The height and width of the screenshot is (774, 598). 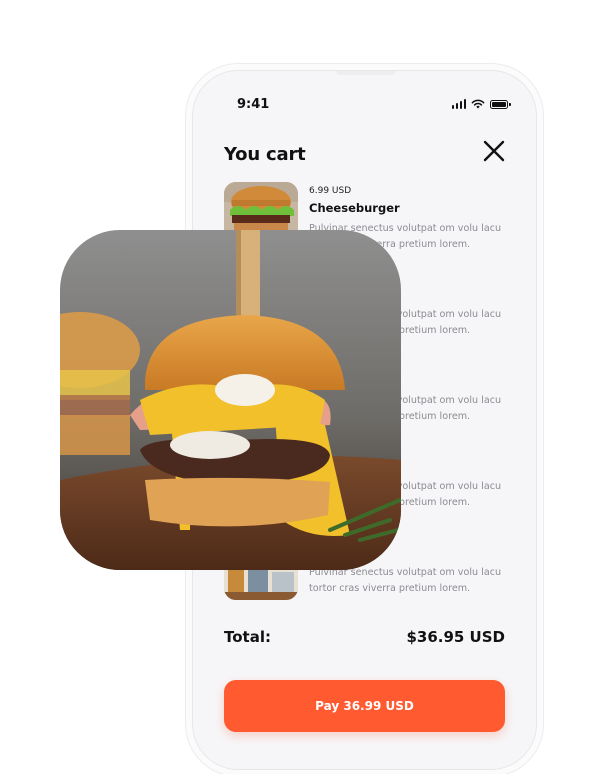 I want to click on item-name: Cheeseburger, so click(x=354, y=208).